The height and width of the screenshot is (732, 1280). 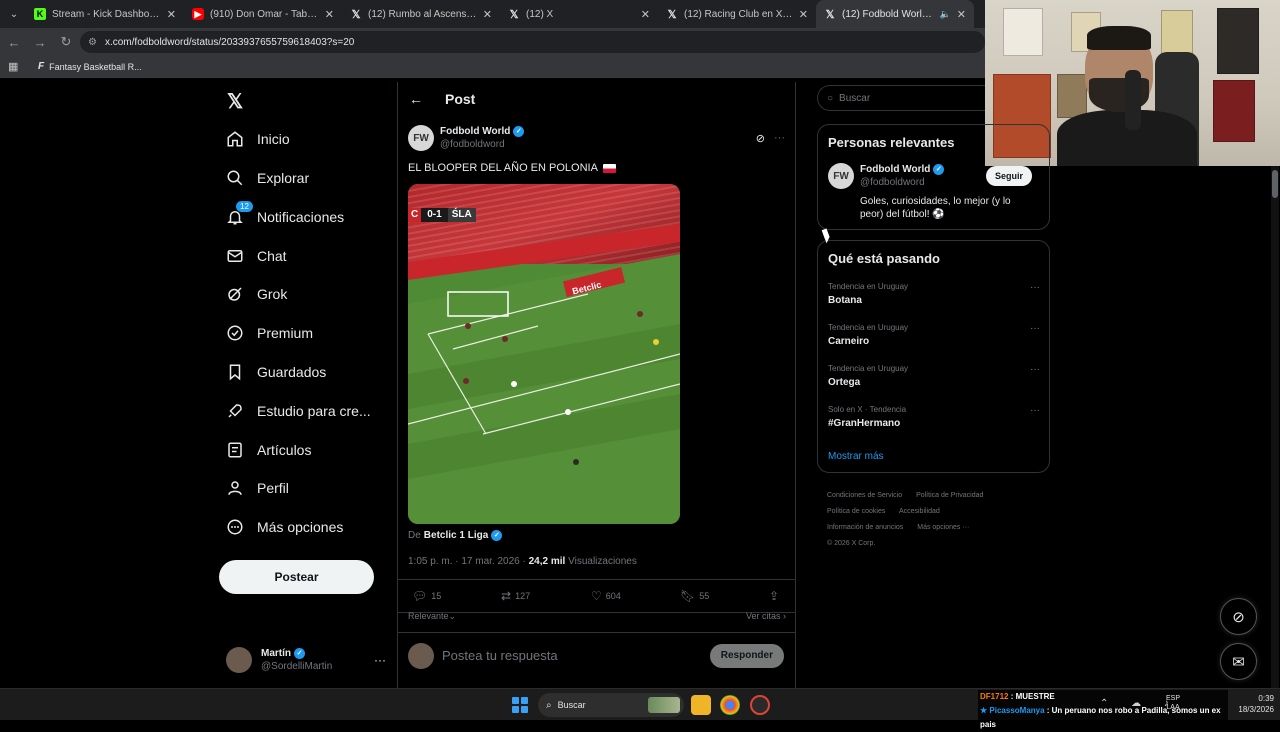 I want to click on tab-search-button: ⌄, so click(x=14, y=14).